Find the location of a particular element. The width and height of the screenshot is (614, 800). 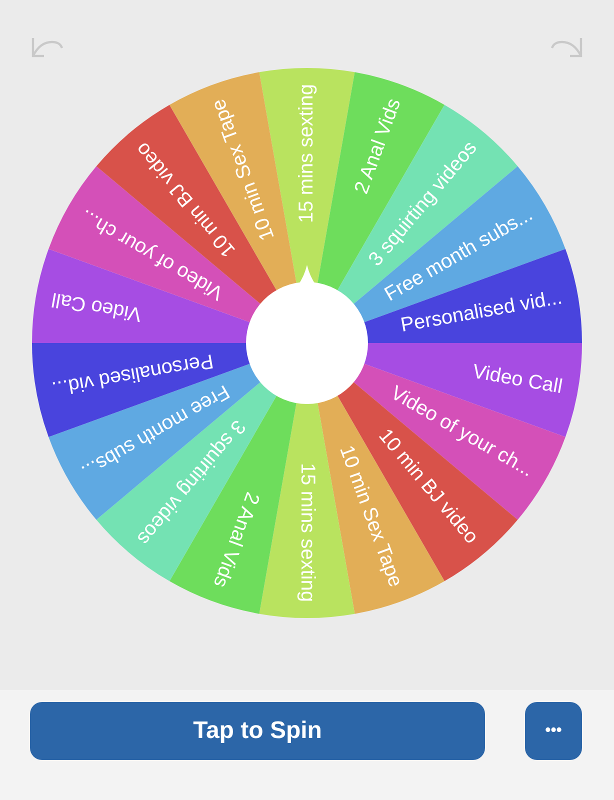

more-button: ••• is located at coordinates (553, 731).